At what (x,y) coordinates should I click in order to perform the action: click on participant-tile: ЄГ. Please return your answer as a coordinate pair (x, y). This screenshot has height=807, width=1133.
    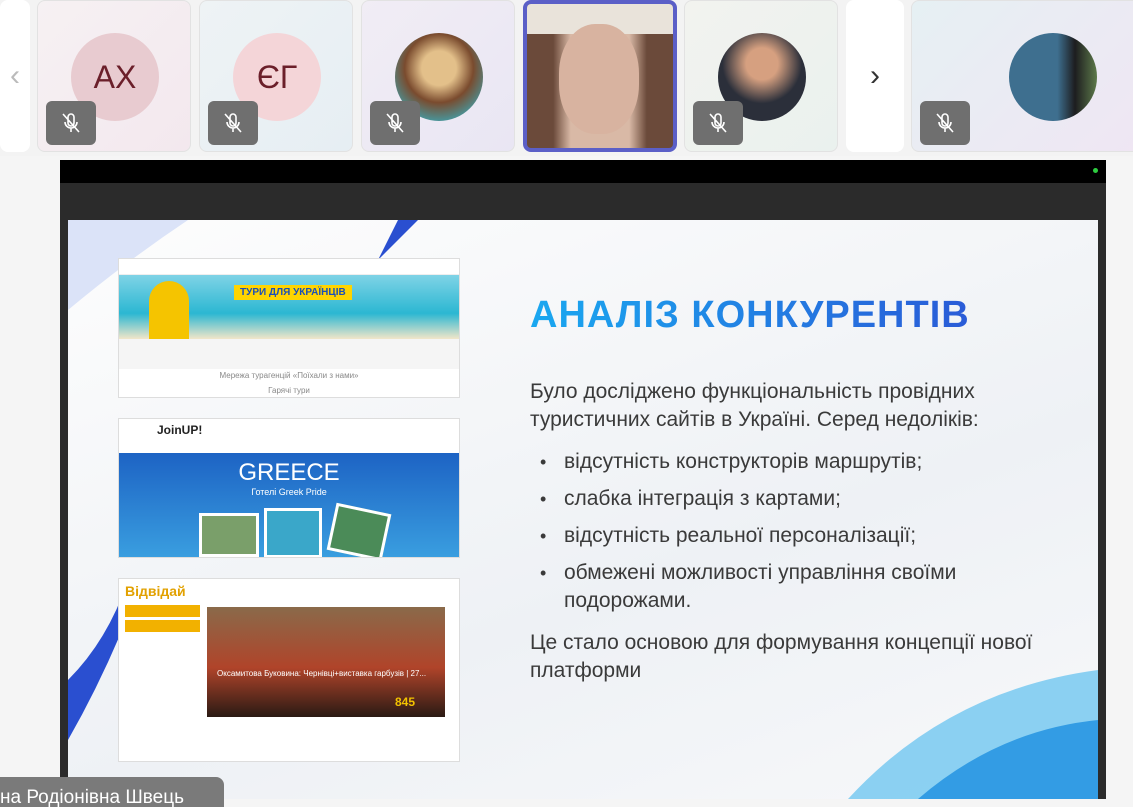
    Looking at the image, I should click on (276, 76).